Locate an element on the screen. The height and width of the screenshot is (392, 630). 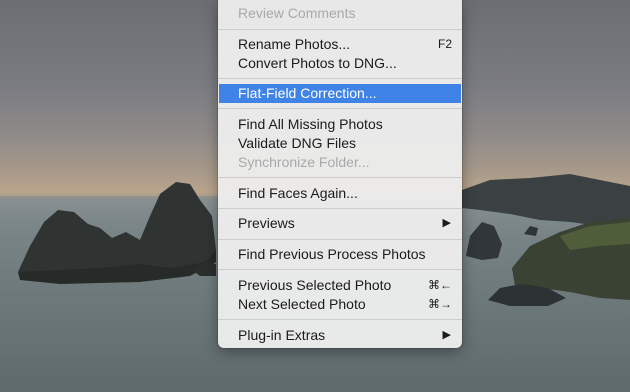
menu-item-find-missing-photos: Find All Missing Photos is located at coordinates (340, 124).